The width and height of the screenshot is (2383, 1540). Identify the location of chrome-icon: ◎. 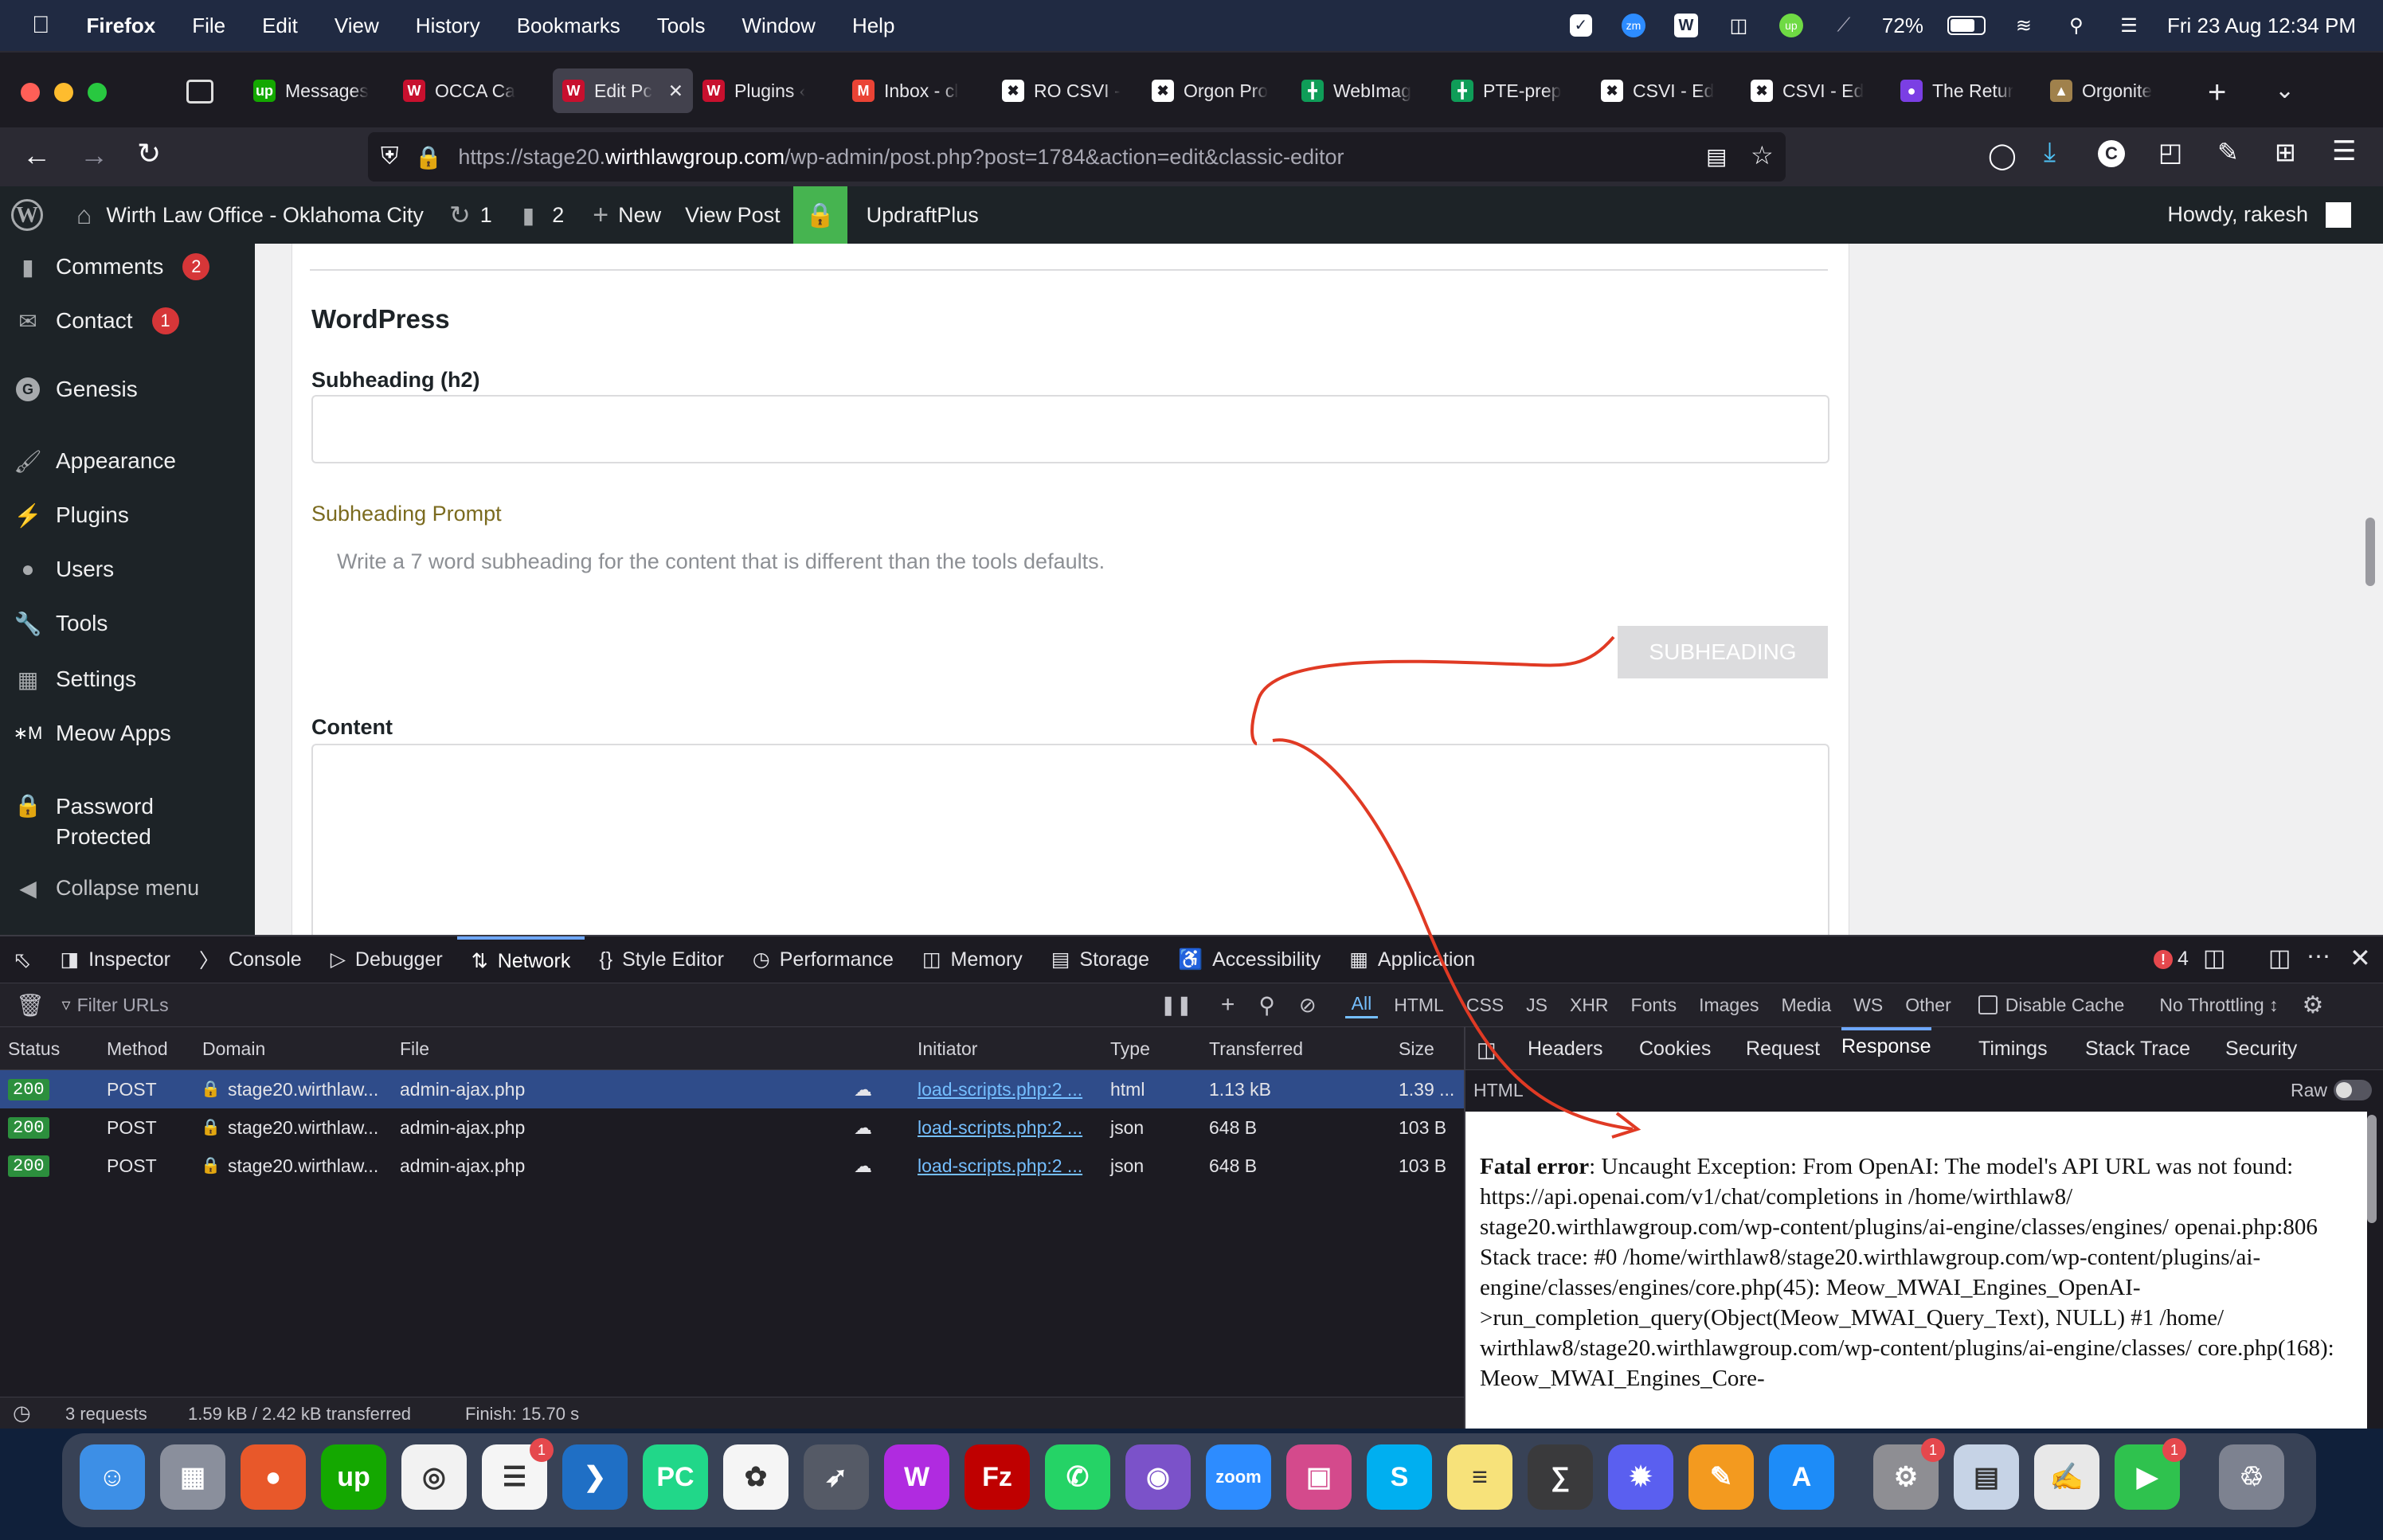
(434, 1477).